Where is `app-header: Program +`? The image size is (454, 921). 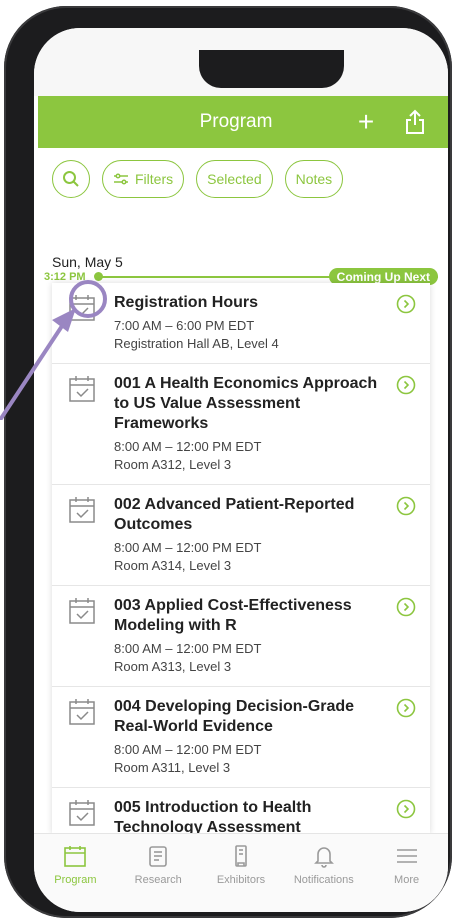 app-header: Program + is located at coordinates (243, 122).